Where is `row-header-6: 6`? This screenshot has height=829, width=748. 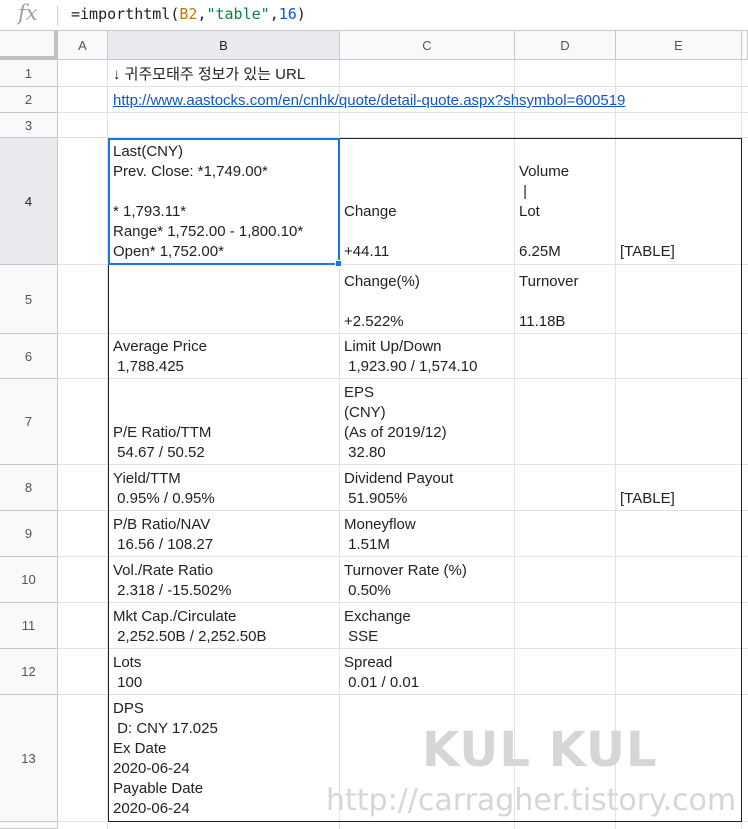
row-header-6: 6 is located at coordinates (29, 356).